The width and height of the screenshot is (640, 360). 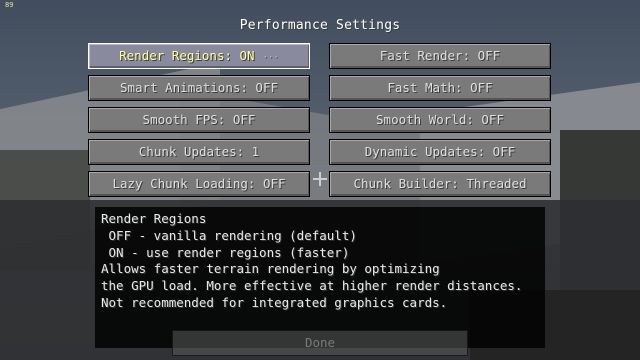 What do you see at coordinates (440, 88) in the screenshot?
I see `fast-math-button: Fast Math: OFF` at bounding box center [440, 88].